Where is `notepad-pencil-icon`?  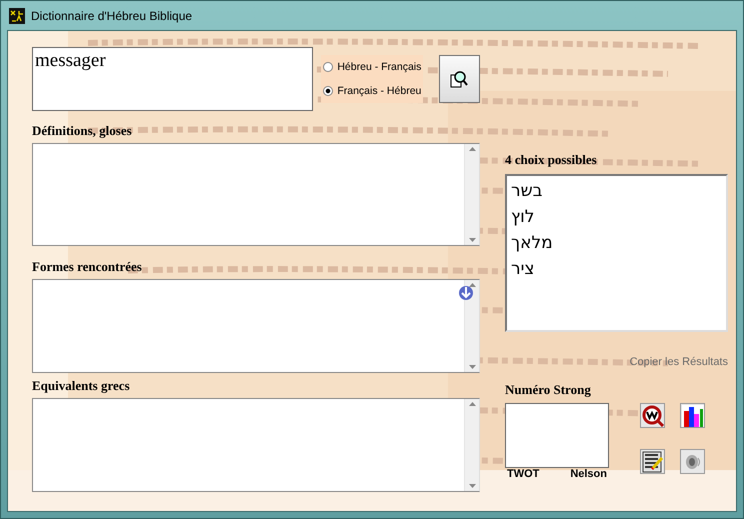 notepad-pencil-icon is located at coordinates (653, 461).